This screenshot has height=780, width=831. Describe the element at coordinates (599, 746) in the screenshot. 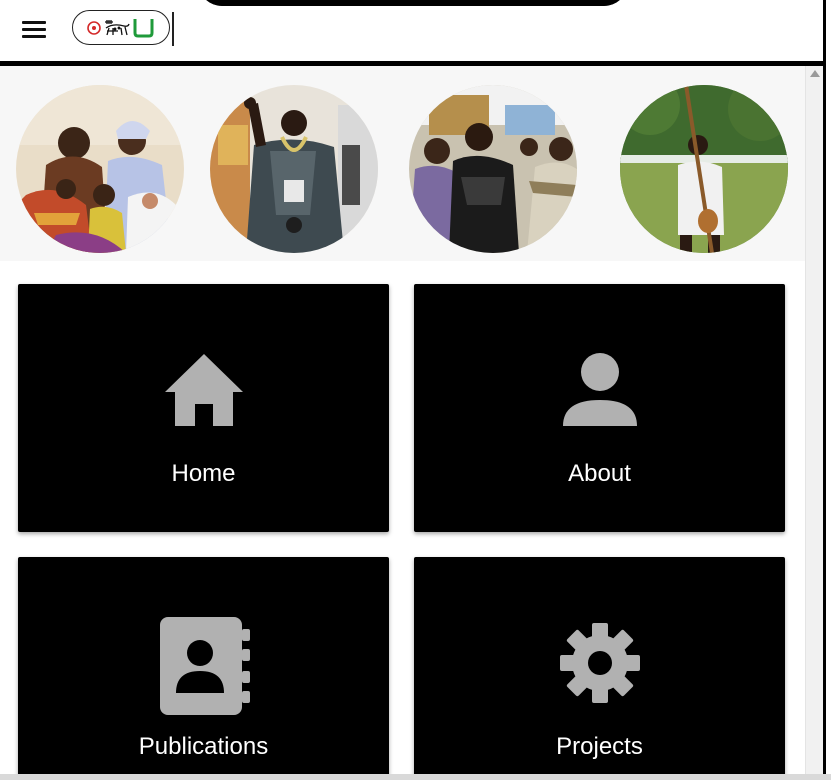

I see `projects-label: Projects` at that location.